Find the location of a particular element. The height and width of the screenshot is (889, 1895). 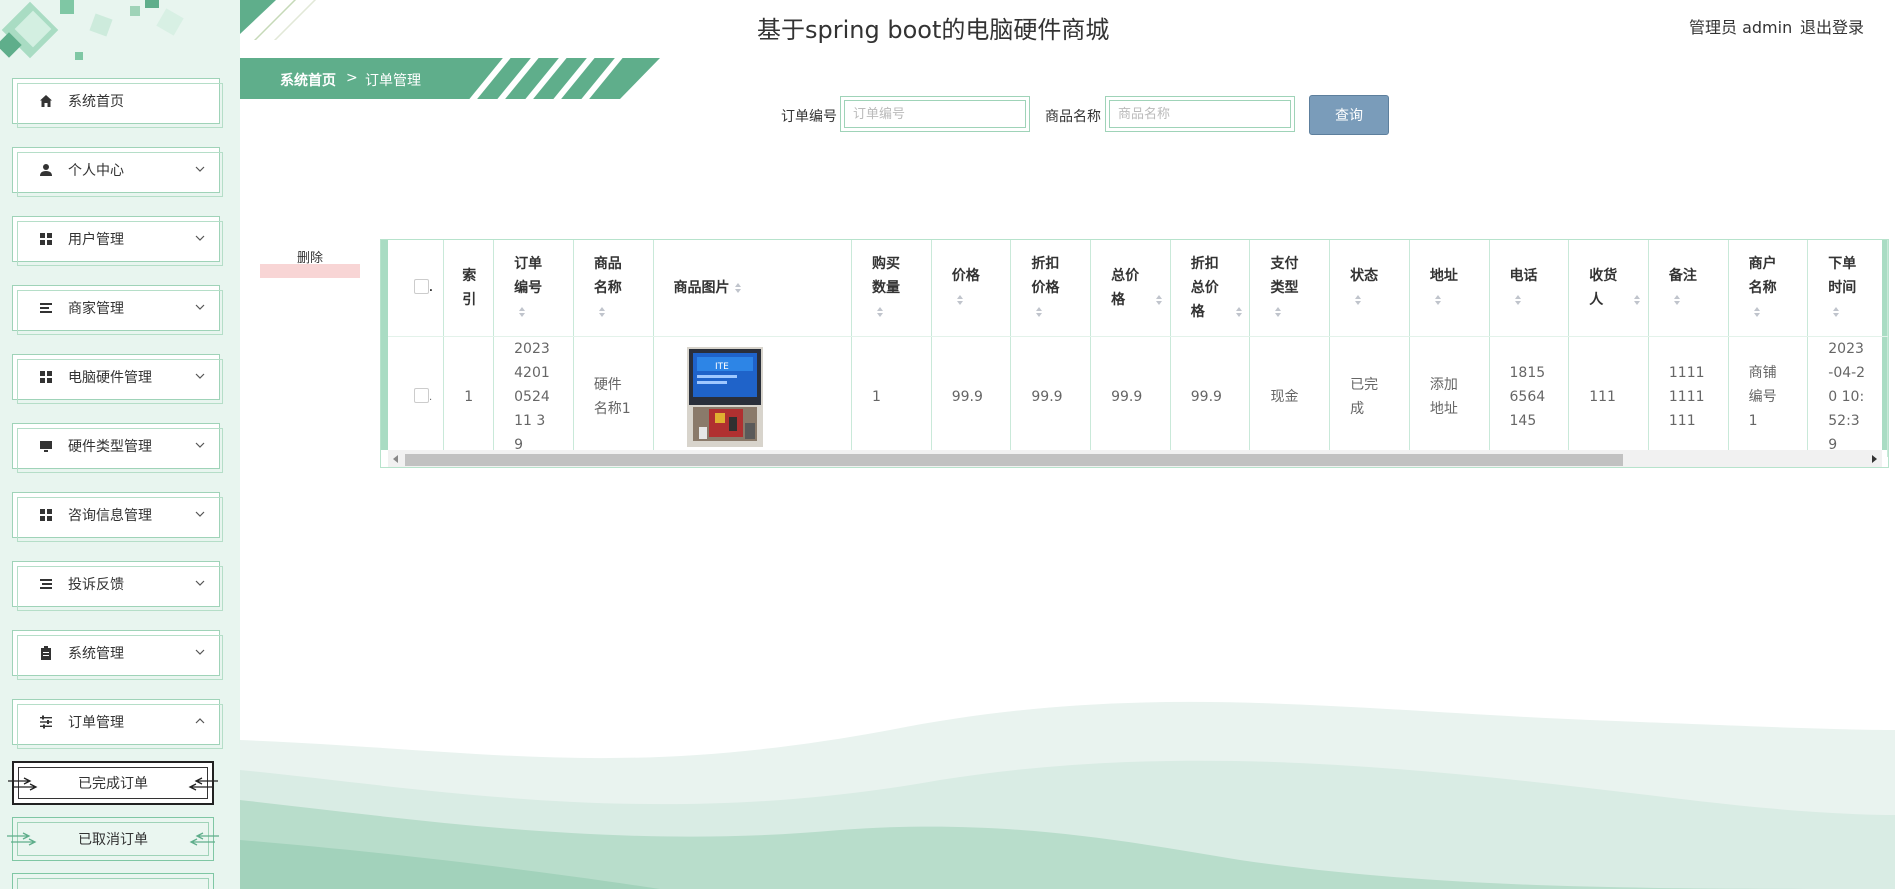

sidebar-item-label: 系统首页 is located at coordinates (96, 102).